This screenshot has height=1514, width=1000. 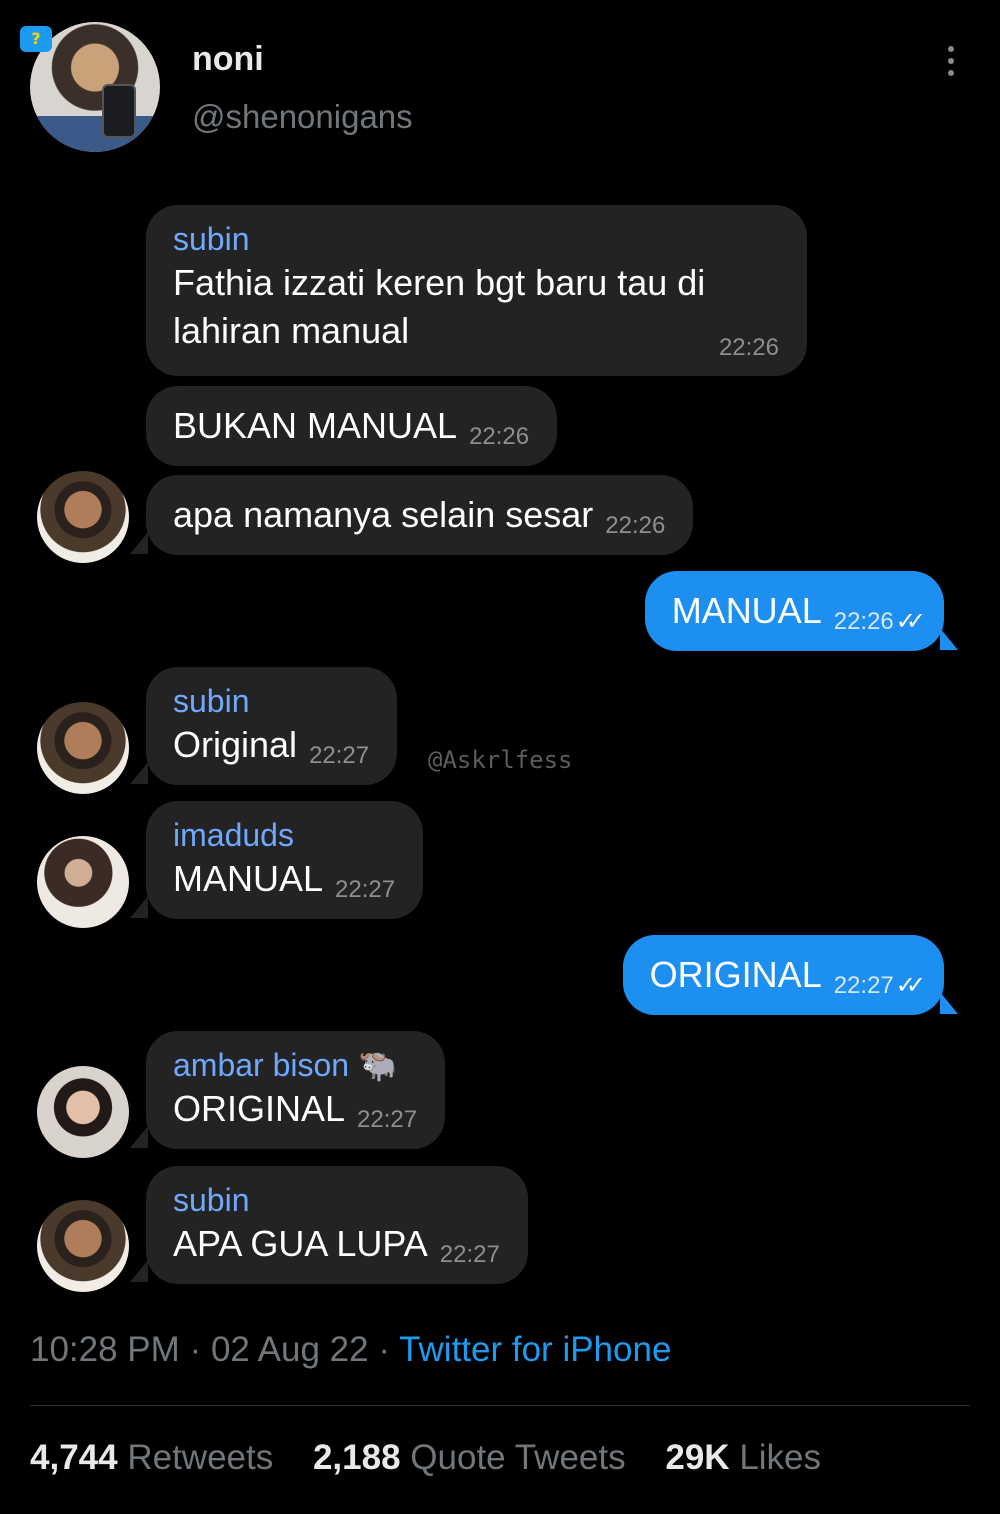 I want to click on likes-label: Likes, so click(x=780, y=1457).